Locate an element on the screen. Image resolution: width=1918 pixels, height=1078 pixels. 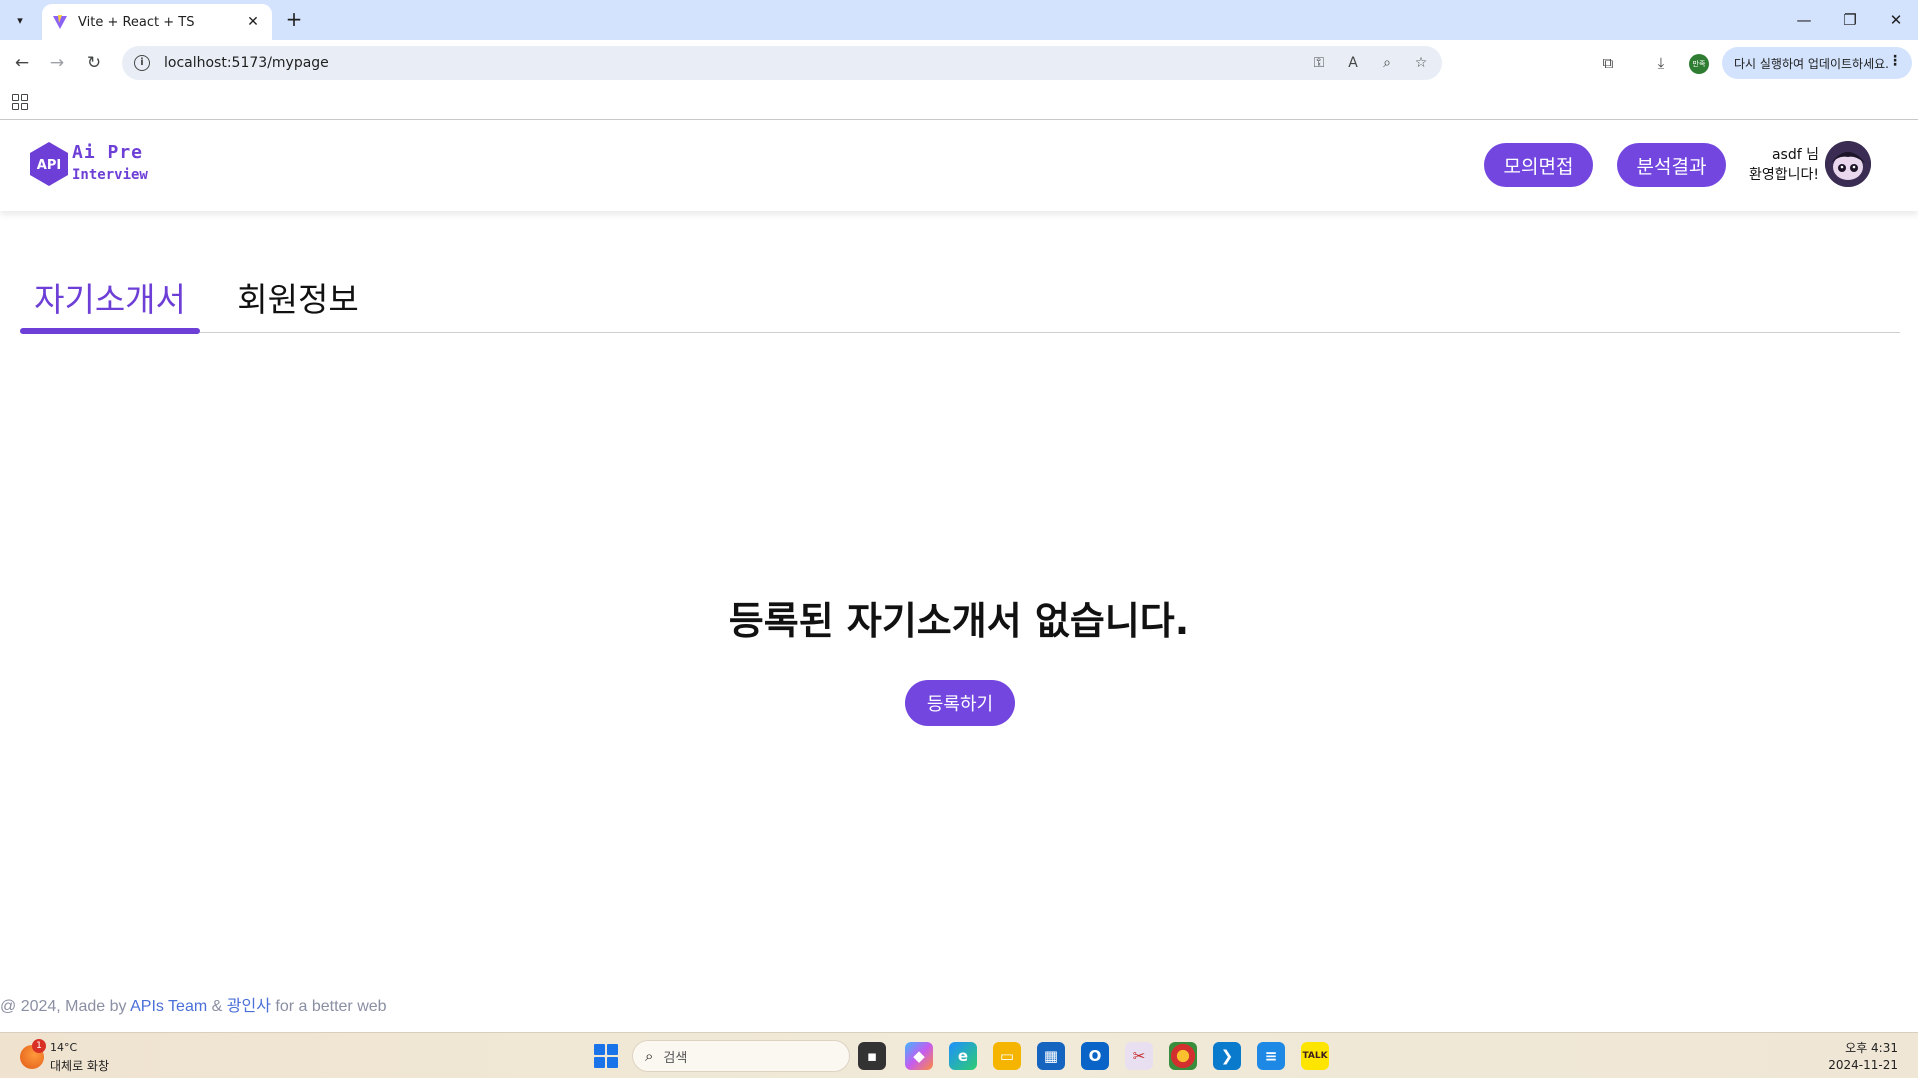
logo-line-1: Ai Pre is located at coordinates (108, 152).